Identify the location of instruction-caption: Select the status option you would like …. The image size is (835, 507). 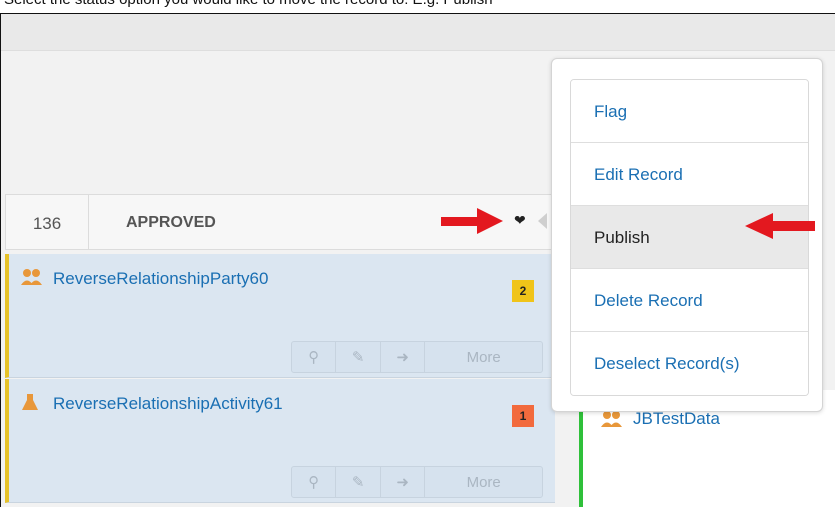
(248, 4).